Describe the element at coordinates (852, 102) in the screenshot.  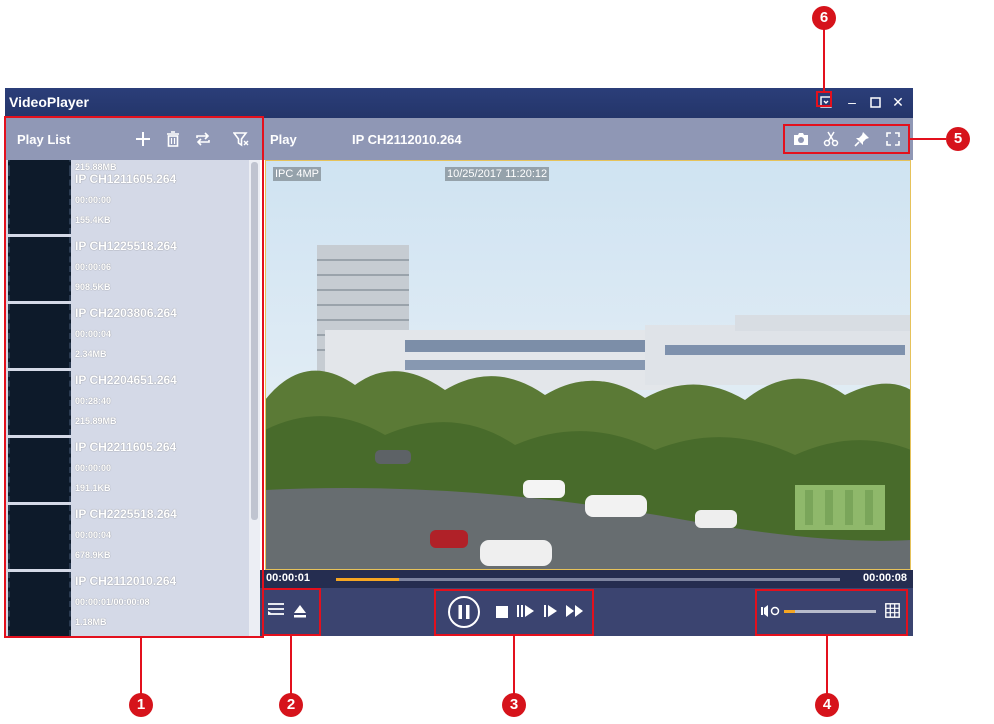
I see `minimize-icon: –` at that location.